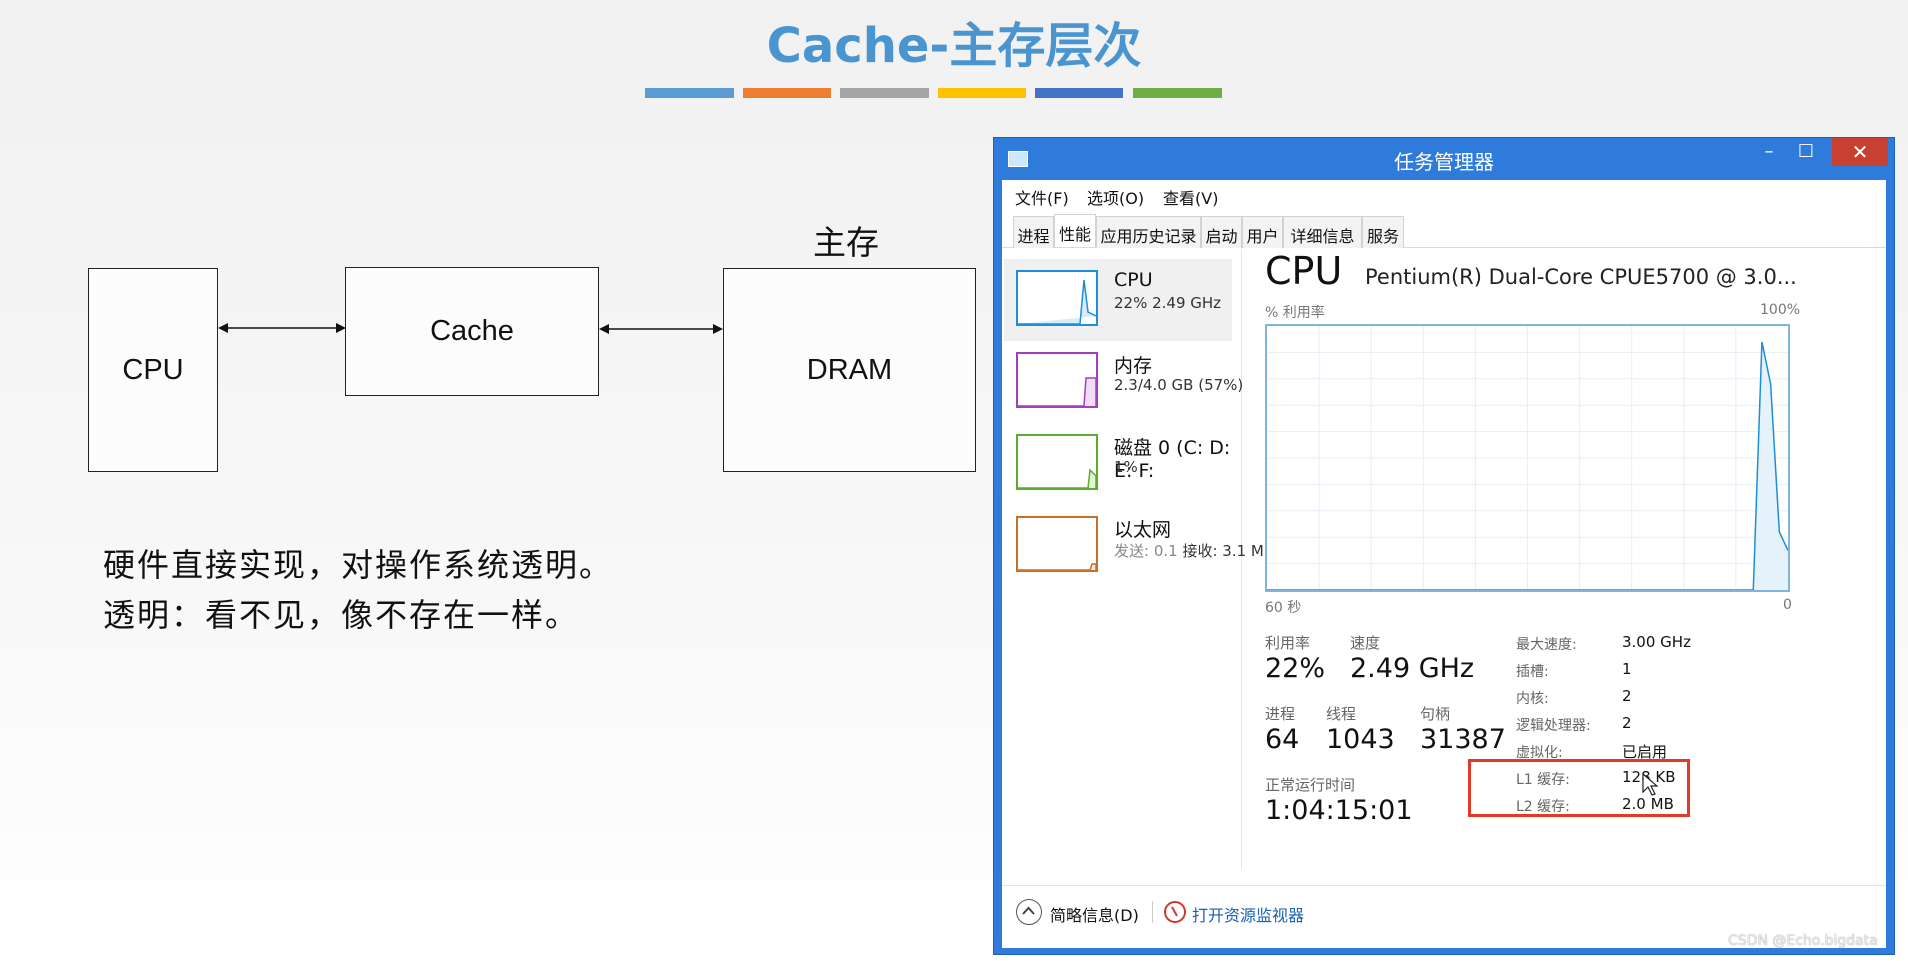 This screenshot has width=1908, height=961. What do you see at coordinates (1042, 197) in the screenshot?
I see `menu-file: 文件(F)` at bounding box center [1042, 197].